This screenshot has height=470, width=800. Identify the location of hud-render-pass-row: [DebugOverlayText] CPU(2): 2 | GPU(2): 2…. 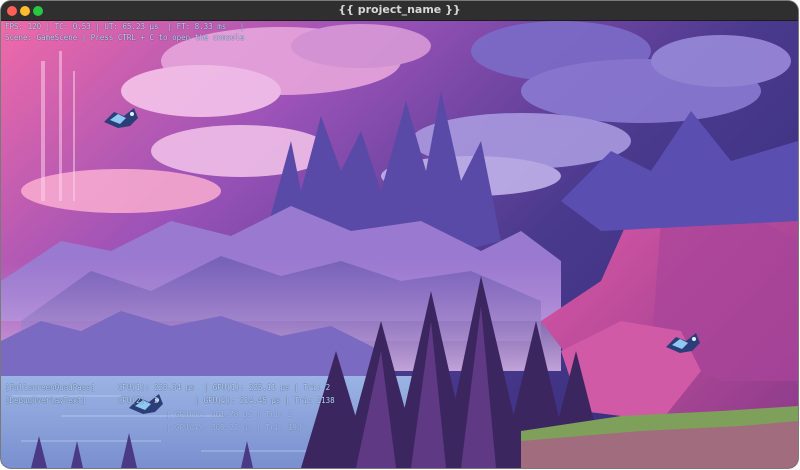
(170, 400).